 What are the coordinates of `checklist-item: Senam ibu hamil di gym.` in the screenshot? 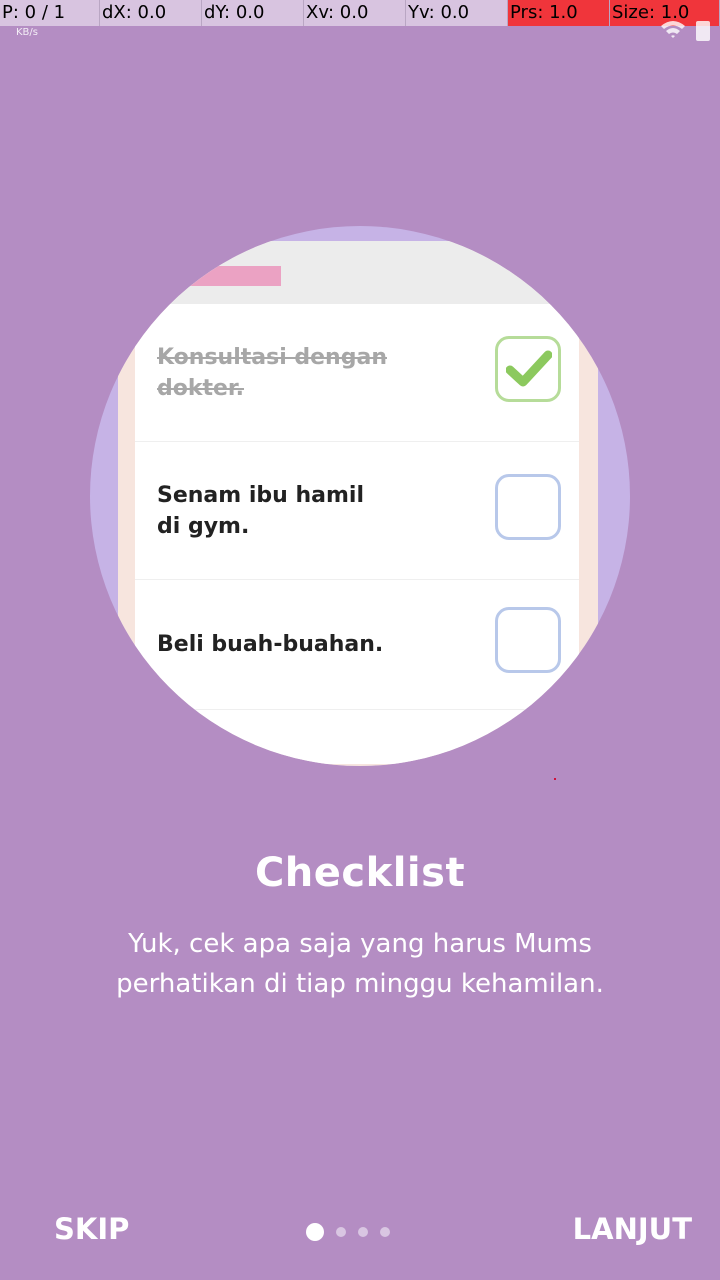 It's located at (357, 511).